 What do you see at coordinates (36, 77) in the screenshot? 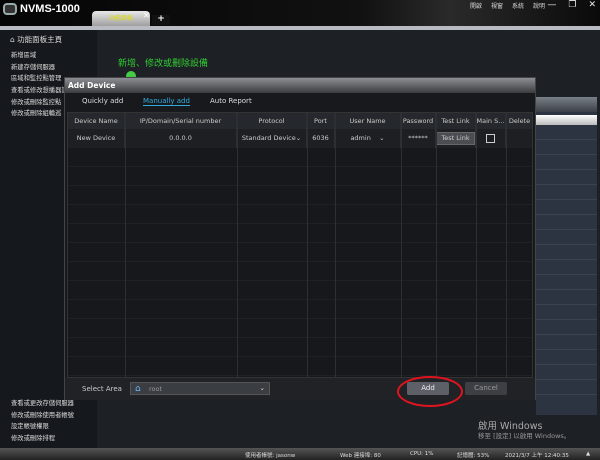
I see `sidebar-item: 區域和監控點管理` at bounding box center [36, 77].